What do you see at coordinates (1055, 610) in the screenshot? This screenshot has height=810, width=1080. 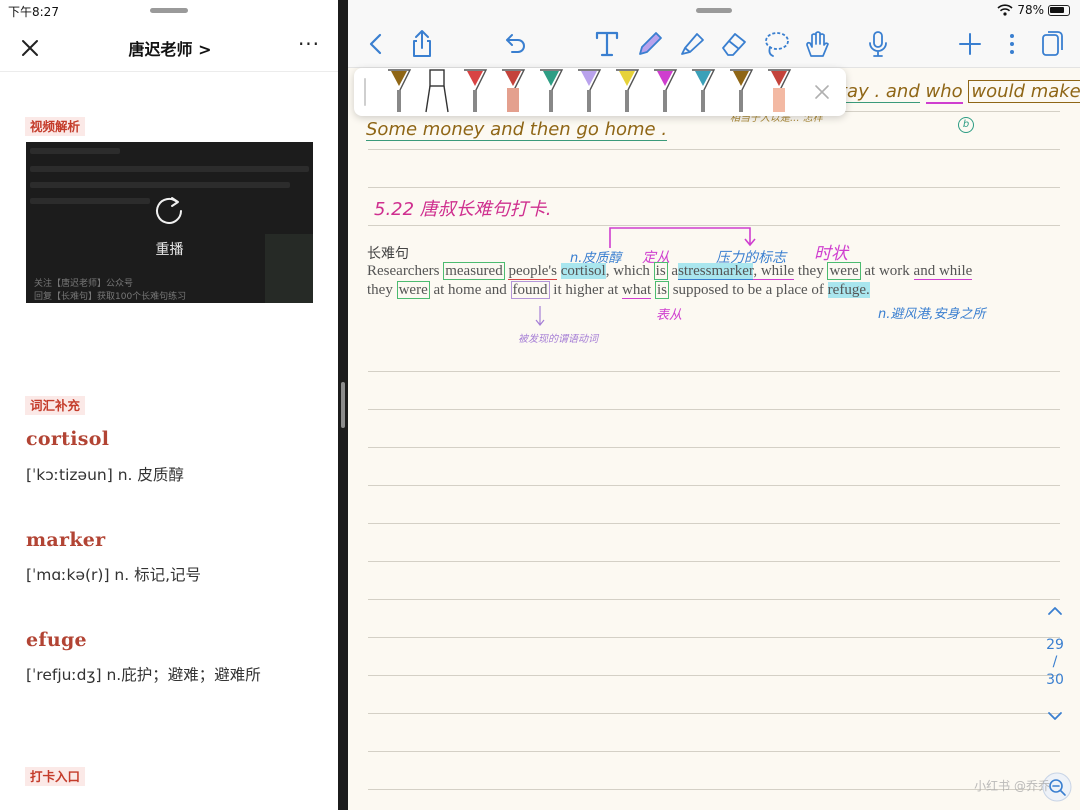 I see `chevron-up-icon` at bounding box center [1055, 610].